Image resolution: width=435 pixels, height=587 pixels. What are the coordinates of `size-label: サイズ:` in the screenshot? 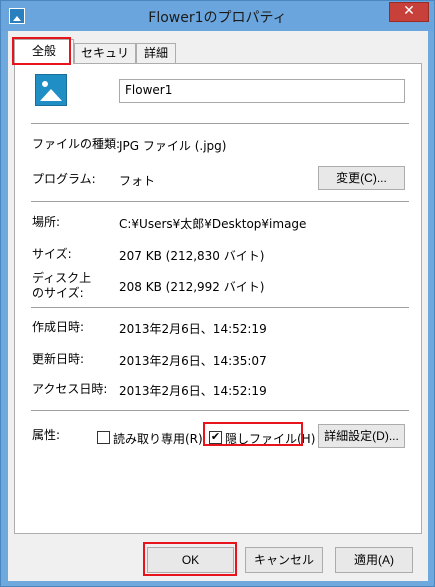 It's located at (52, 254).